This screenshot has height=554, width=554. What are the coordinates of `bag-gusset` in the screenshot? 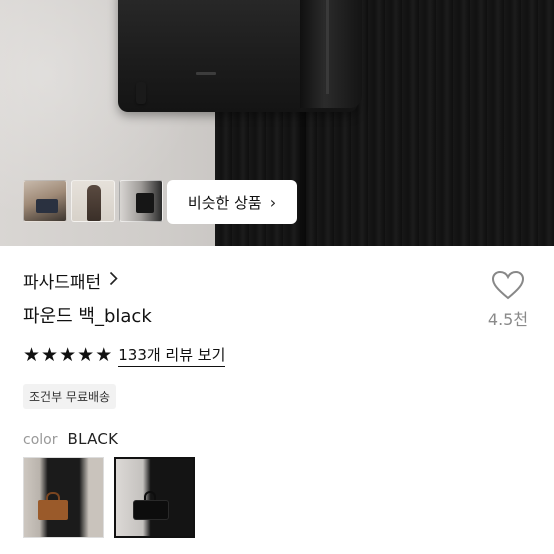 It's located at (331, 54).